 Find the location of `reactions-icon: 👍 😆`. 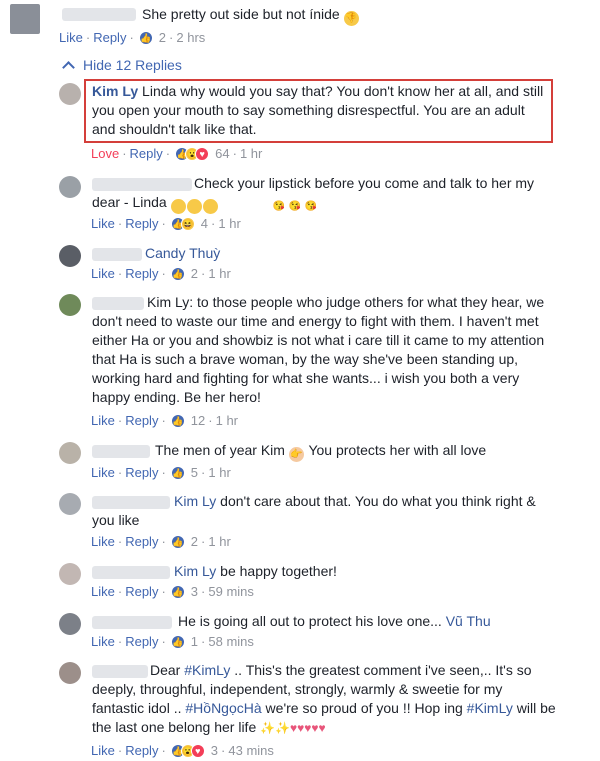

reactions-icon: 👍 😆 is located at coordinates (184, 224).